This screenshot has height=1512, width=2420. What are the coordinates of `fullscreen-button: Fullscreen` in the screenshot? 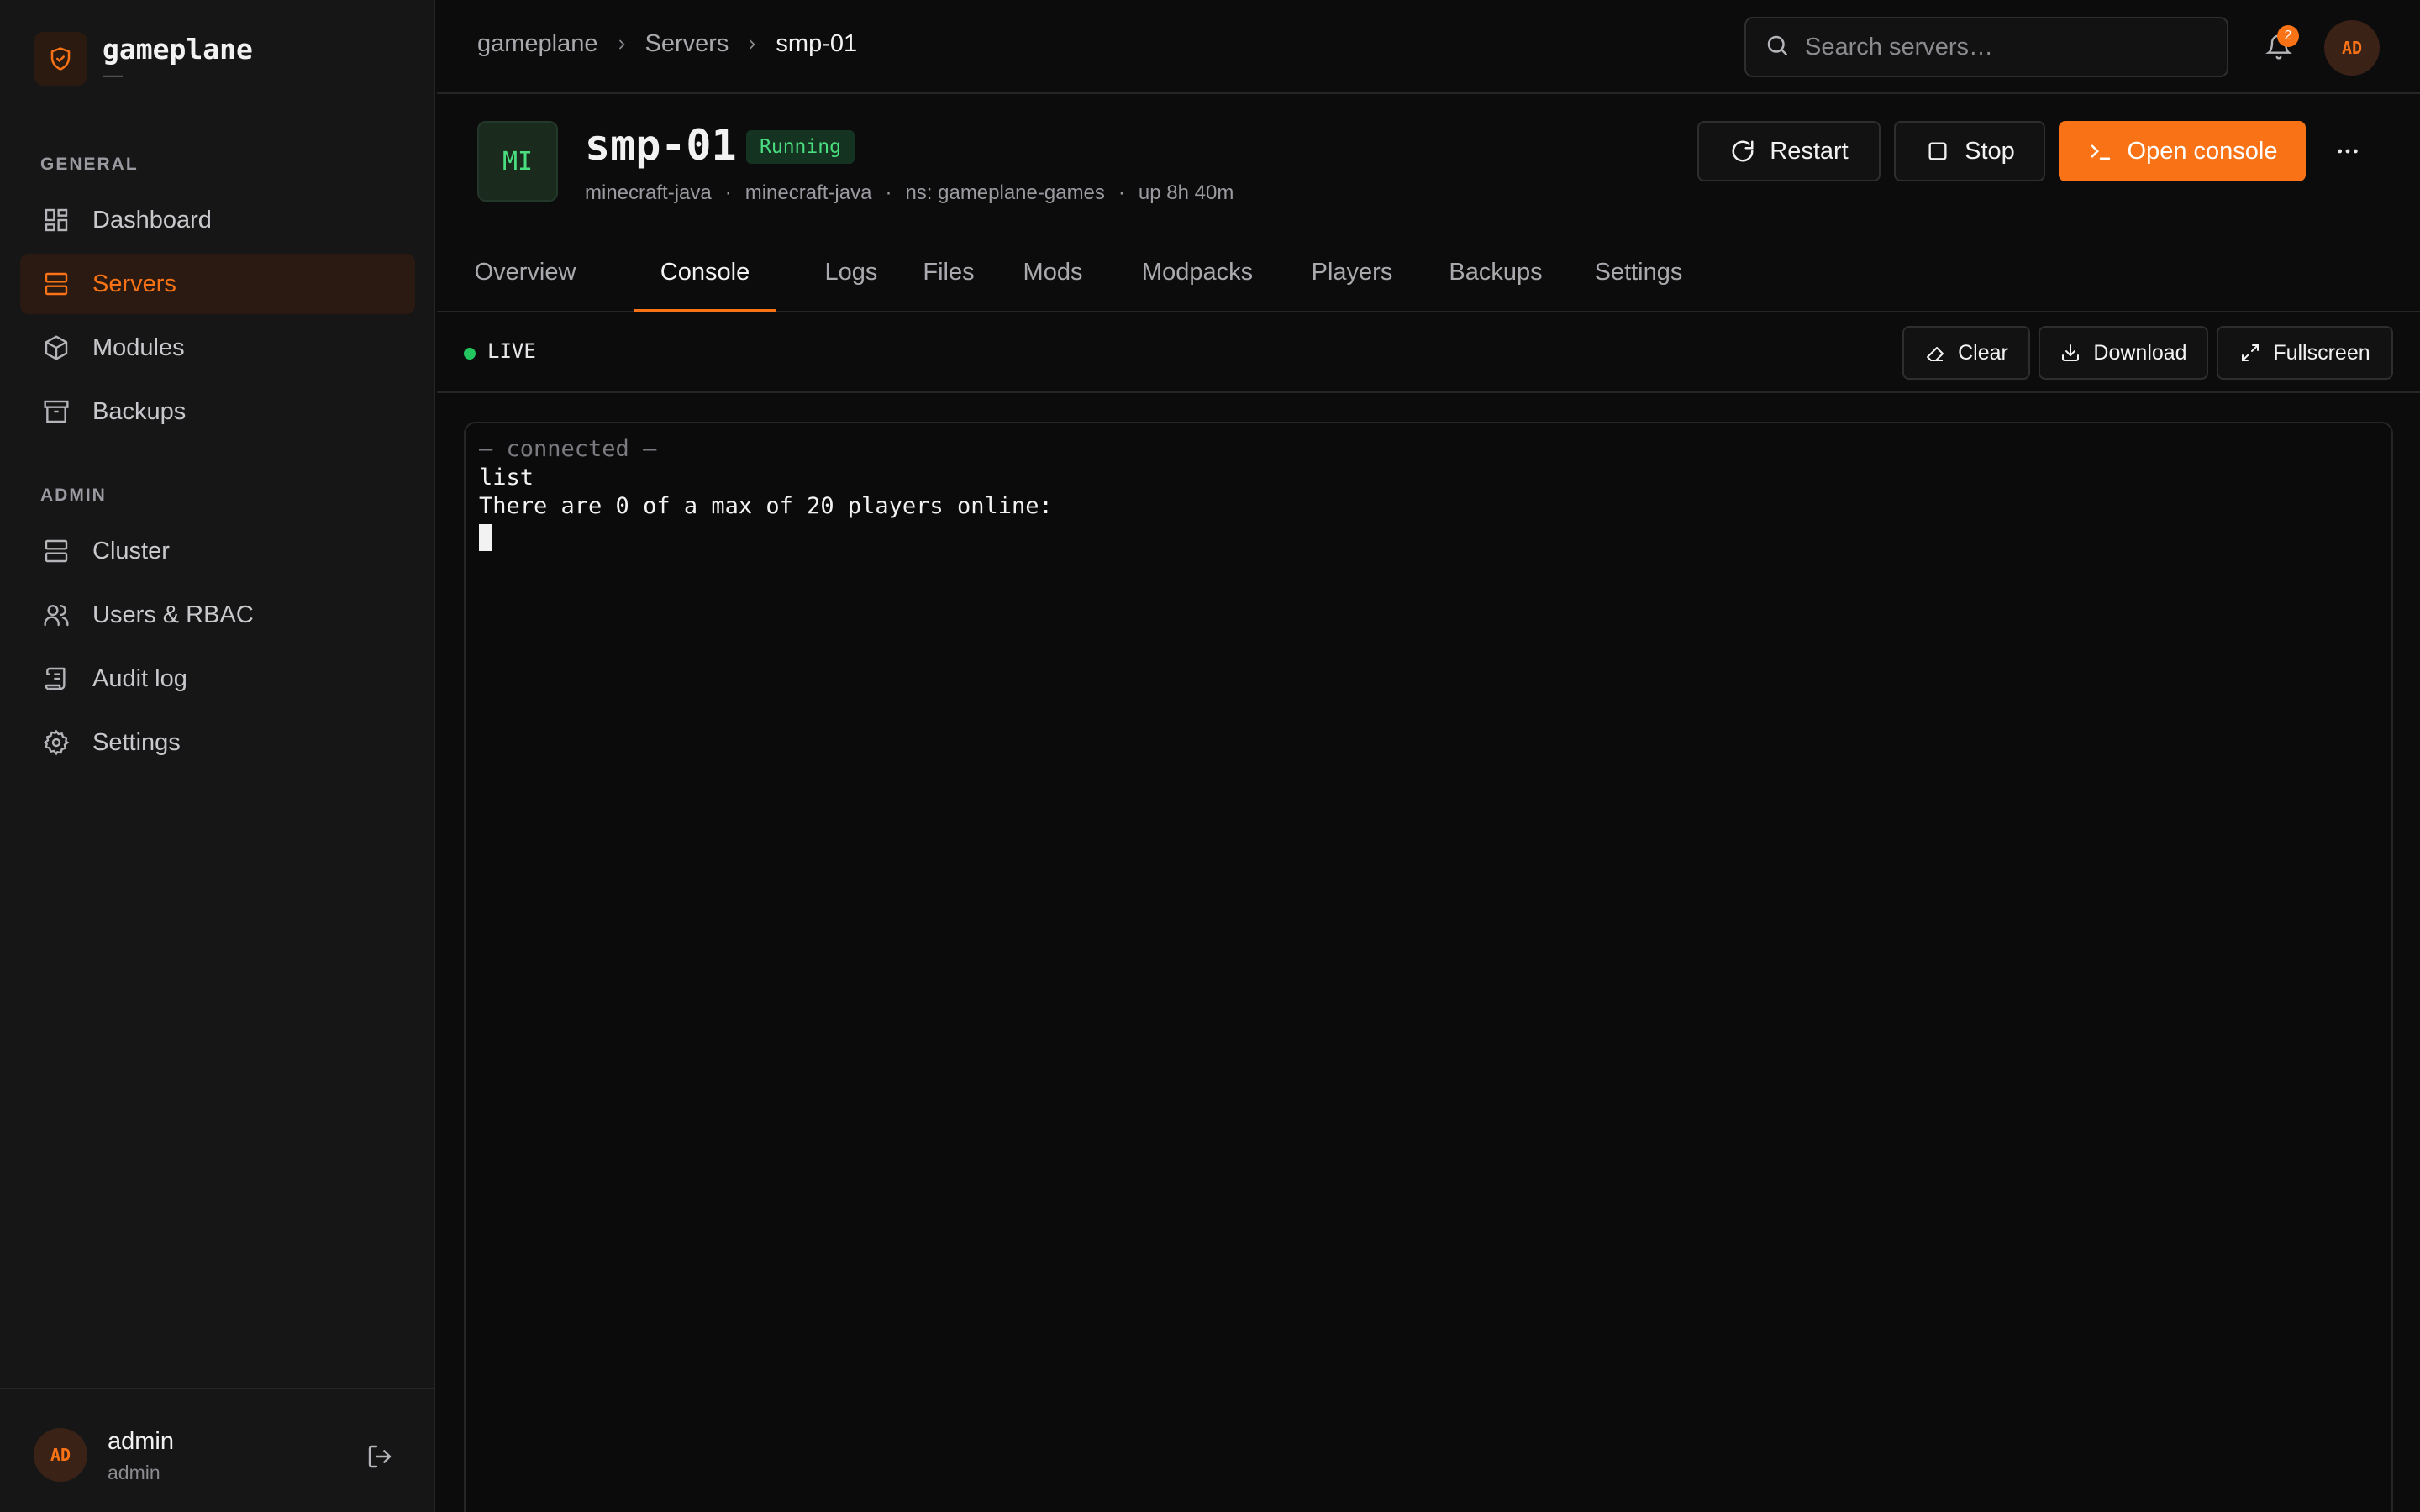 It's located at (2305, 353).